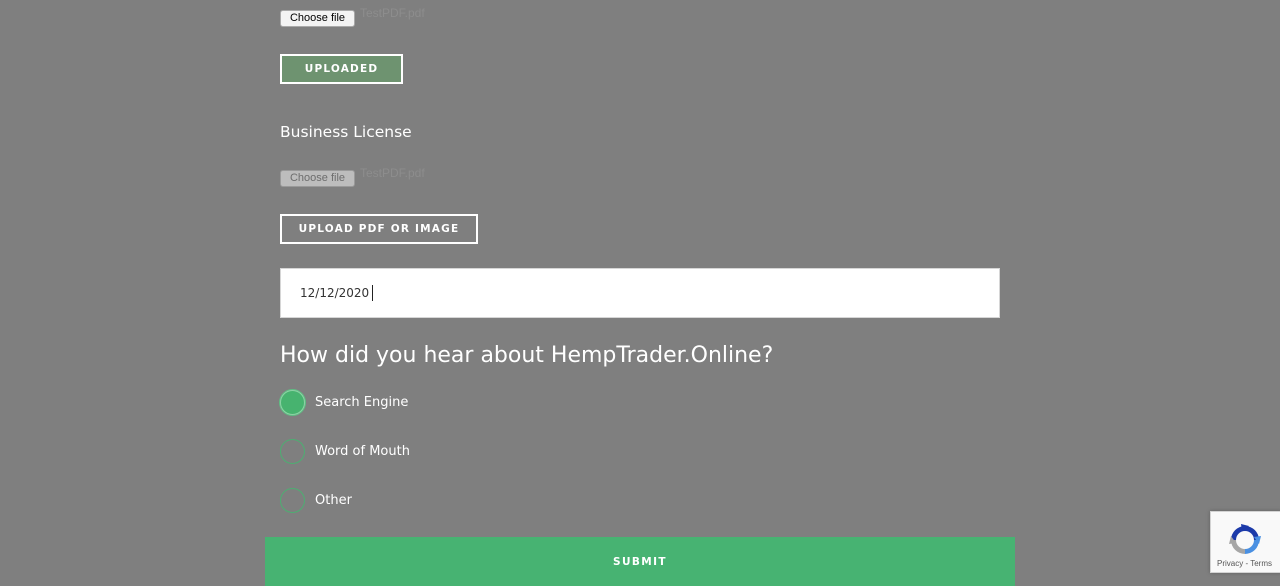 This screenshot has height=586, width=1280. What do you see at coordinates (333, 500) in the screenshot?
I see `radio-label: Other` at bounding box center [333, 500].